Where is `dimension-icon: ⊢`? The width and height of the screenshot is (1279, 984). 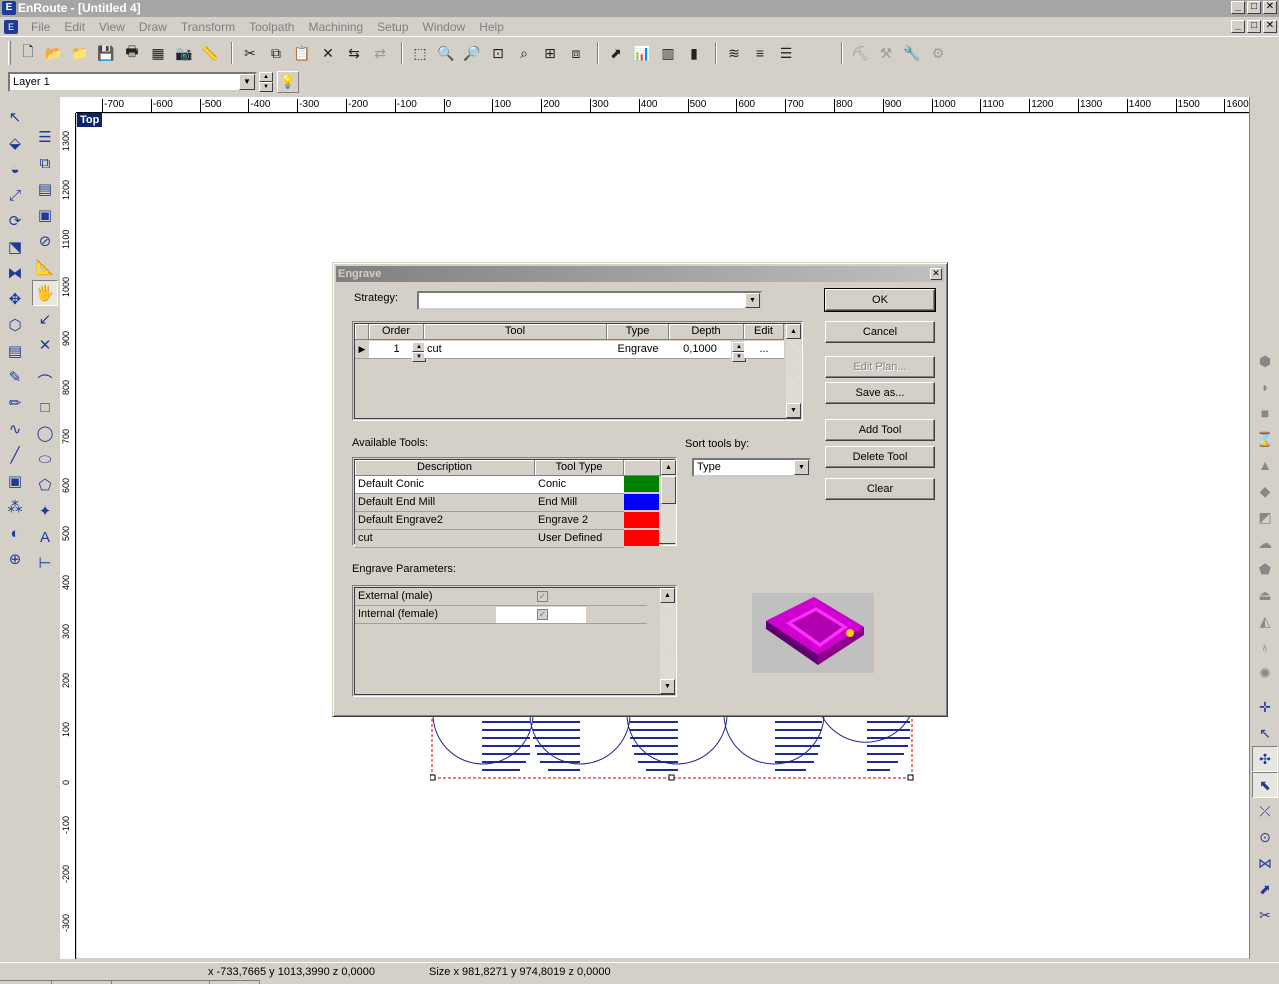
dimension-icon: ⊢ is located at coordinates (45, 563).